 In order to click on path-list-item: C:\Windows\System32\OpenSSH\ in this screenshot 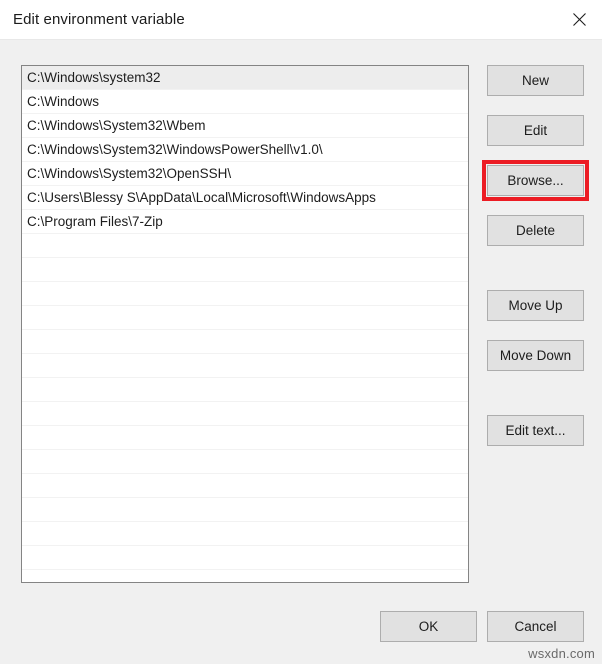, I will do `click(245, 174)`.